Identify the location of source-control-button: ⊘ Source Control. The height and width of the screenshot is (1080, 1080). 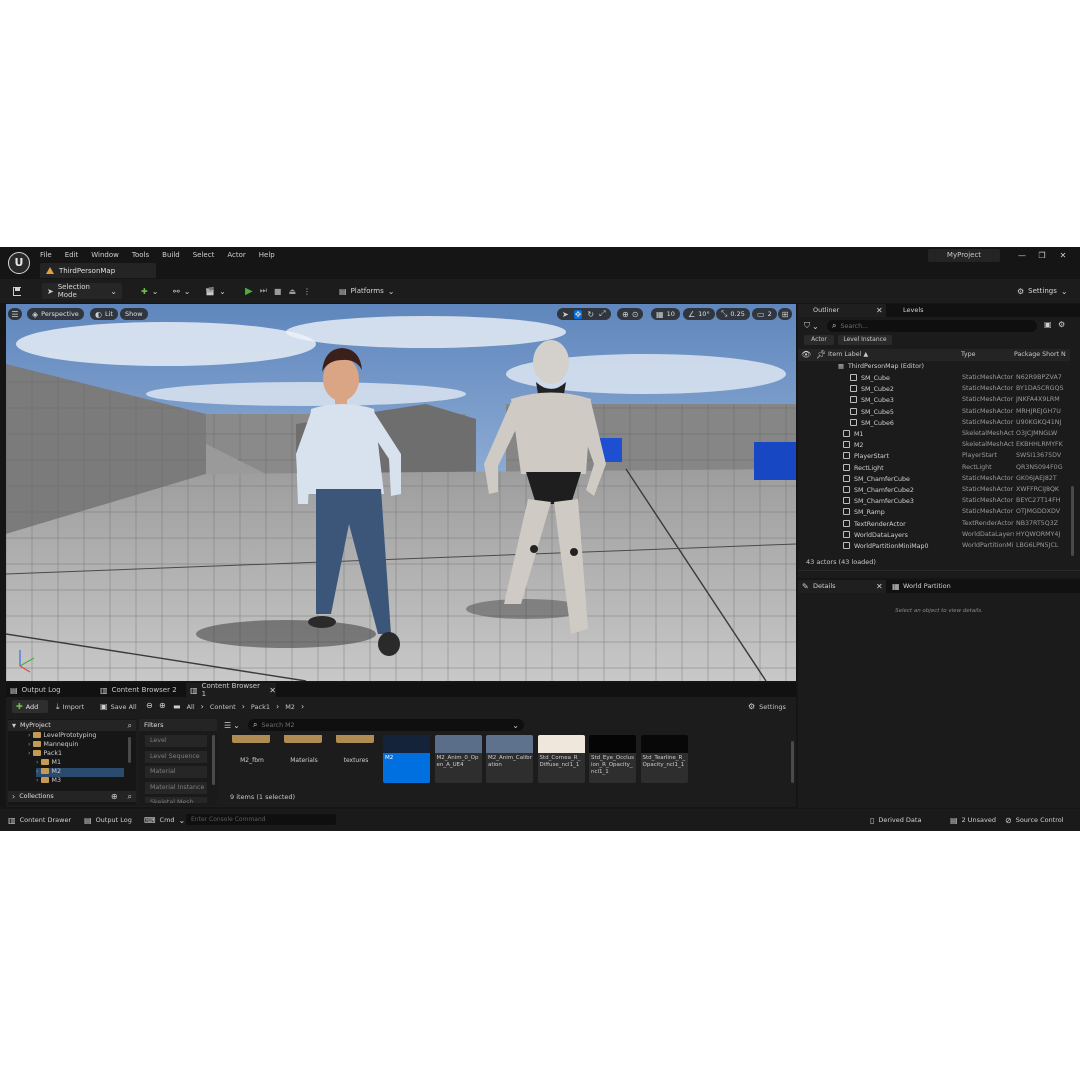
(1034, 820).